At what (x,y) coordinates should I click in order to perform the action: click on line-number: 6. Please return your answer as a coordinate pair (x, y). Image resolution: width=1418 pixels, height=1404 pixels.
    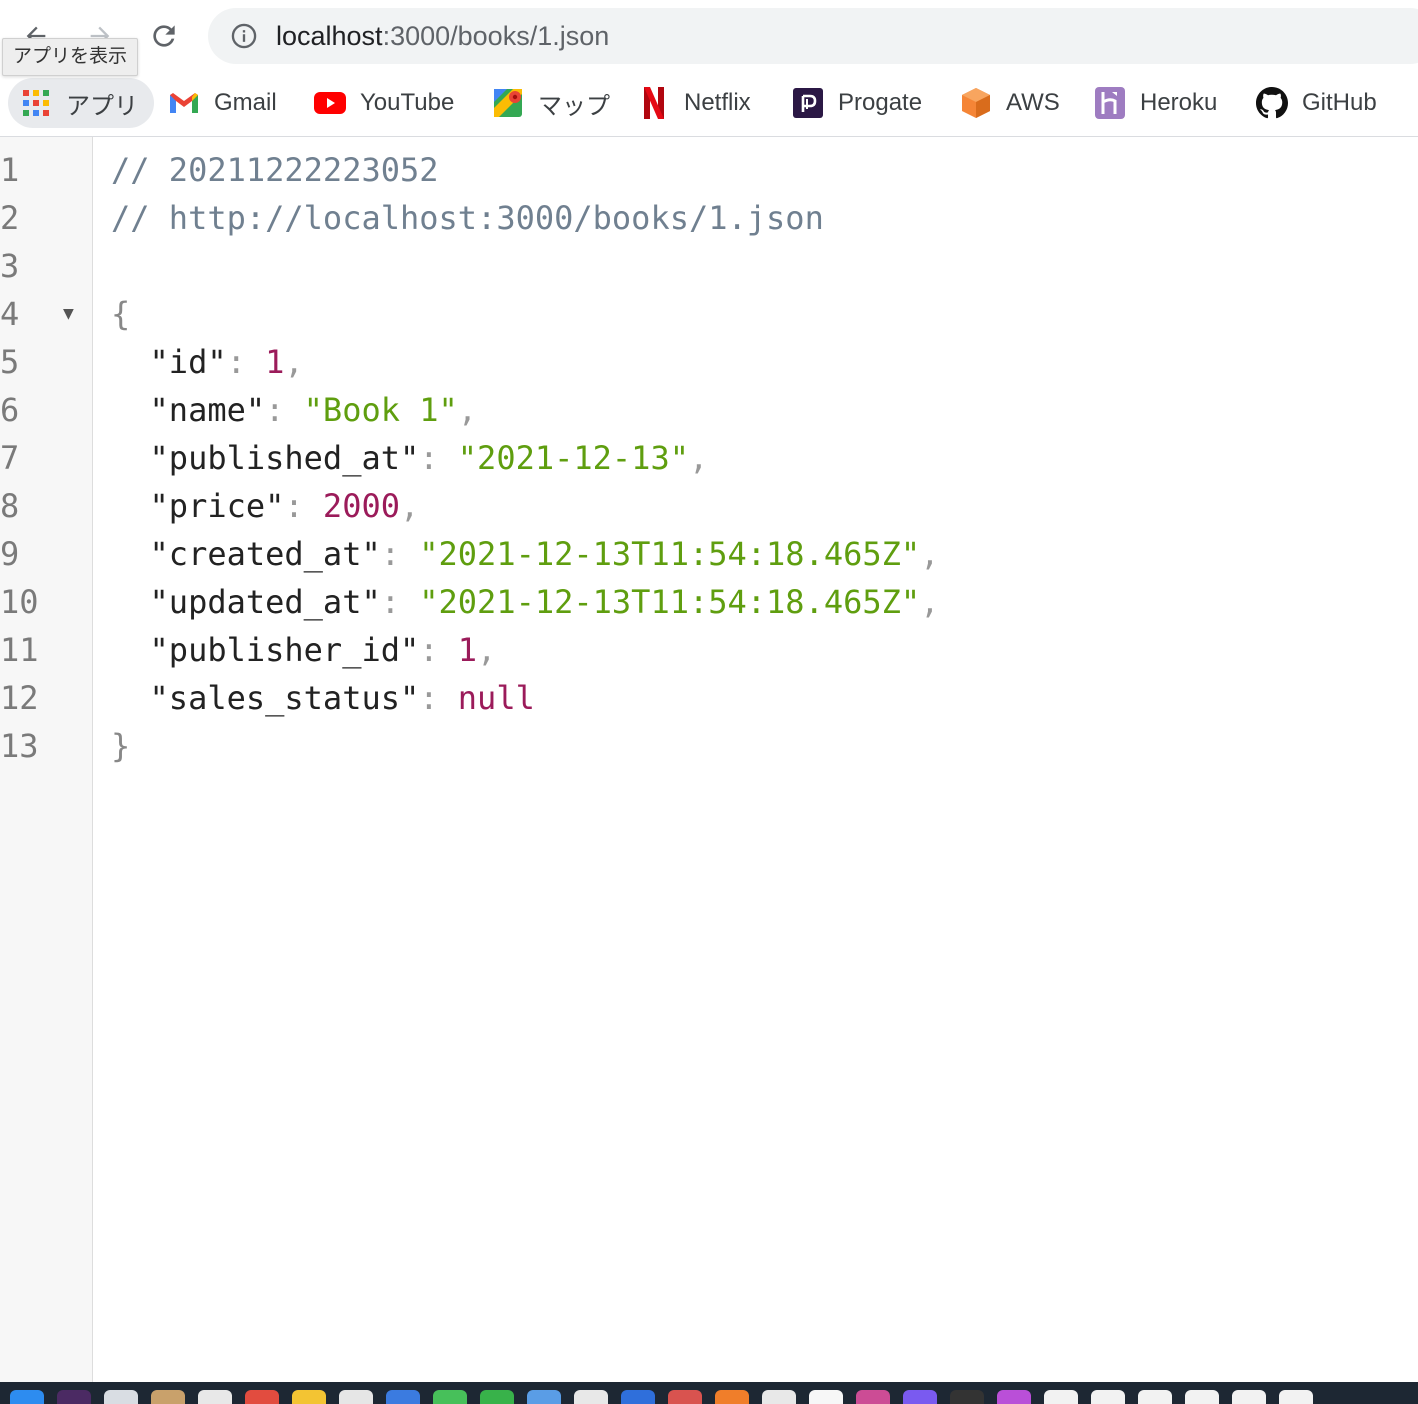
    Looking at the image, I should click on (10, 410).